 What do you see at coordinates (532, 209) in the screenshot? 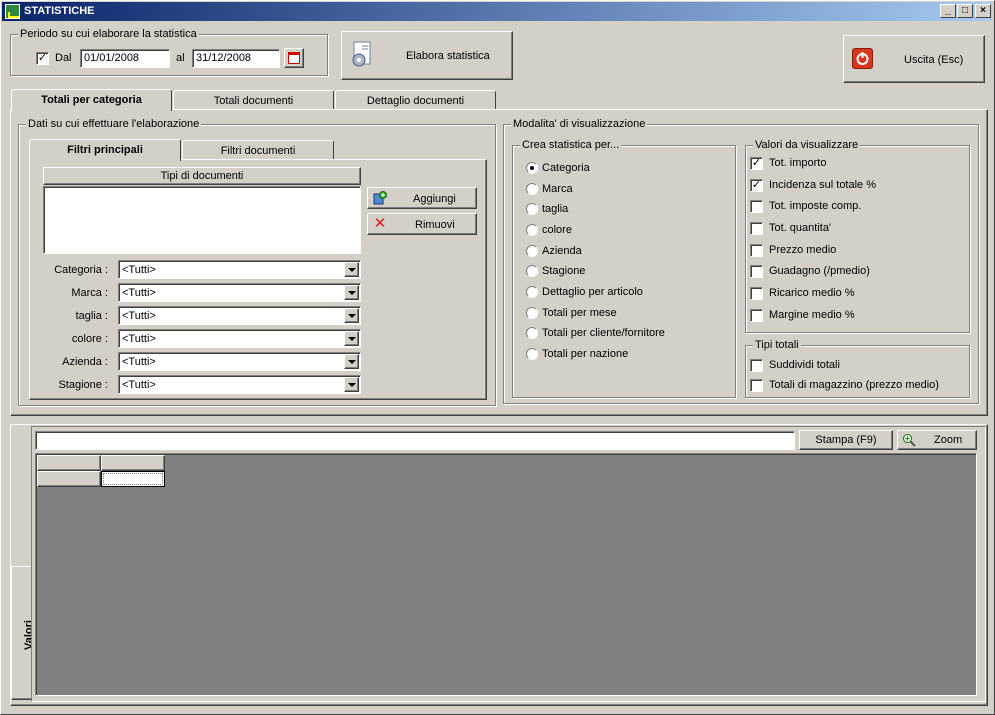
I see `radio-taglia` at bounding box center [532, 209].